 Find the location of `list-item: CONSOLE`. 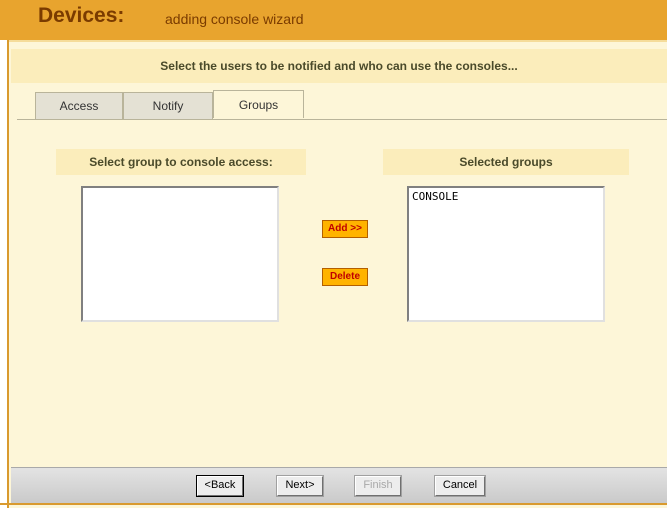

list-item: CONSOLE is located at coordinates (506, 196).